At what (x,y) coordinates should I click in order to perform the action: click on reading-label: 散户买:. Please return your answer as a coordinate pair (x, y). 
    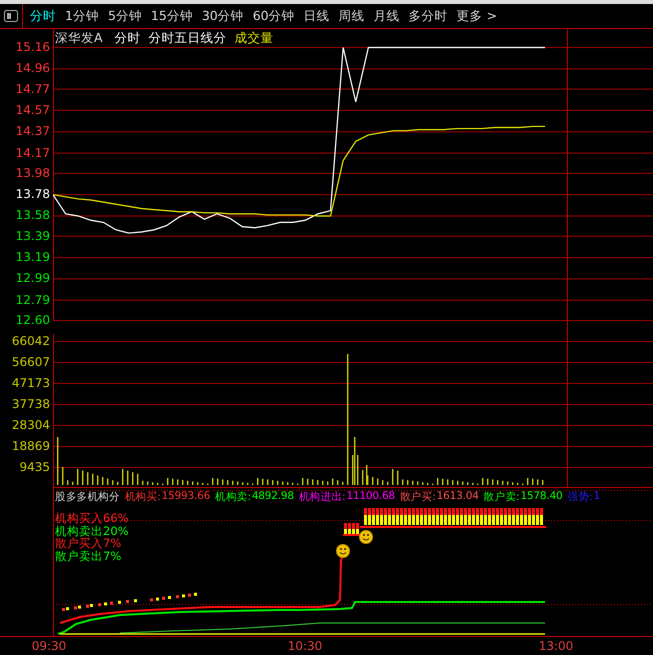
    Looking at the image, I should click on (418, 497).